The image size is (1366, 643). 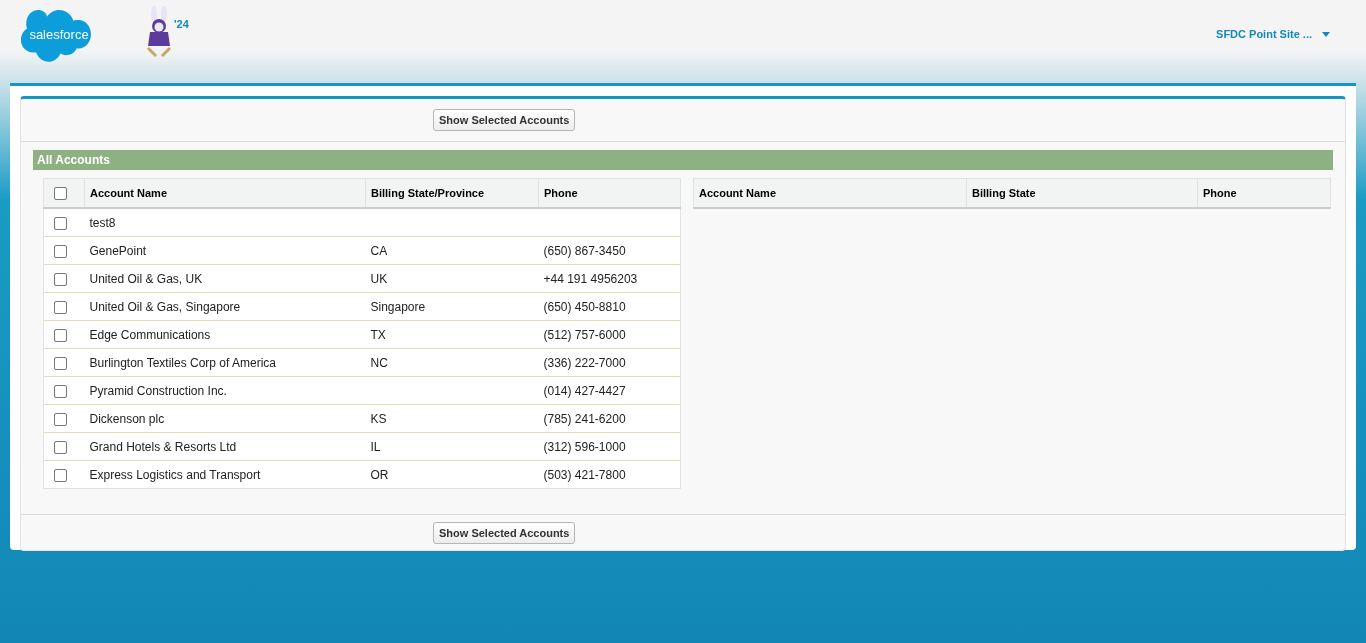 I want to click on section-header: All Accounts, so click(x=683, y=160).